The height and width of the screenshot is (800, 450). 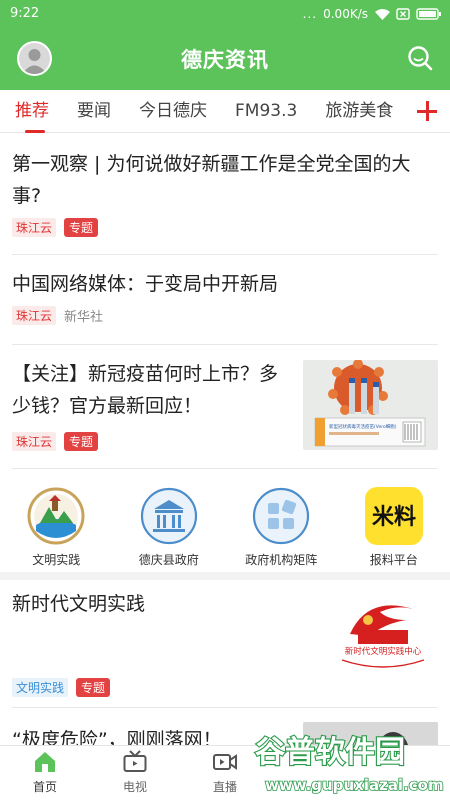 I want to click on live-video-icon, so click(x=225, y=762).